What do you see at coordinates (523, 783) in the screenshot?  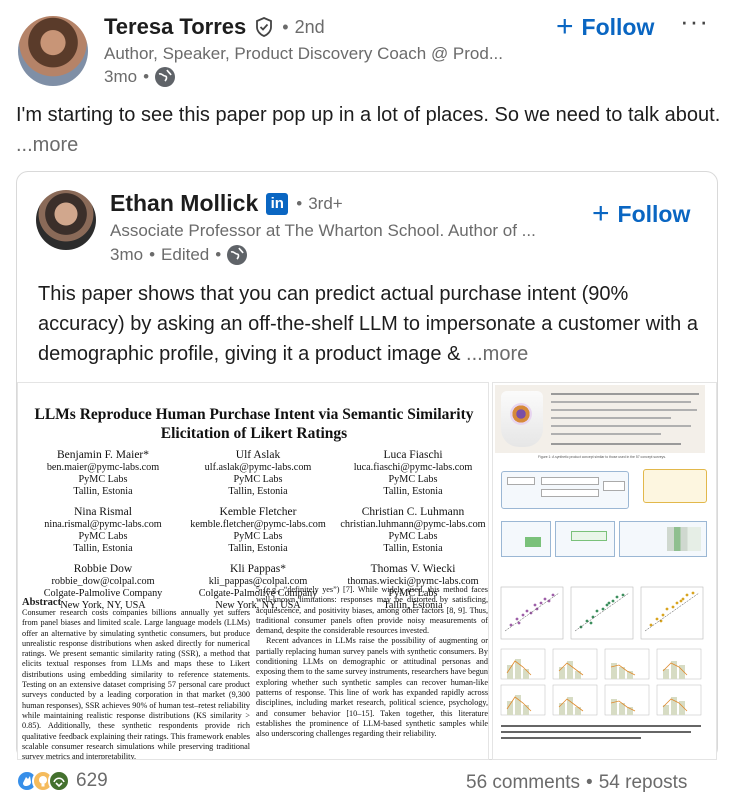 I see `comments-link: 56 comments` at bounding box center [523, 783].